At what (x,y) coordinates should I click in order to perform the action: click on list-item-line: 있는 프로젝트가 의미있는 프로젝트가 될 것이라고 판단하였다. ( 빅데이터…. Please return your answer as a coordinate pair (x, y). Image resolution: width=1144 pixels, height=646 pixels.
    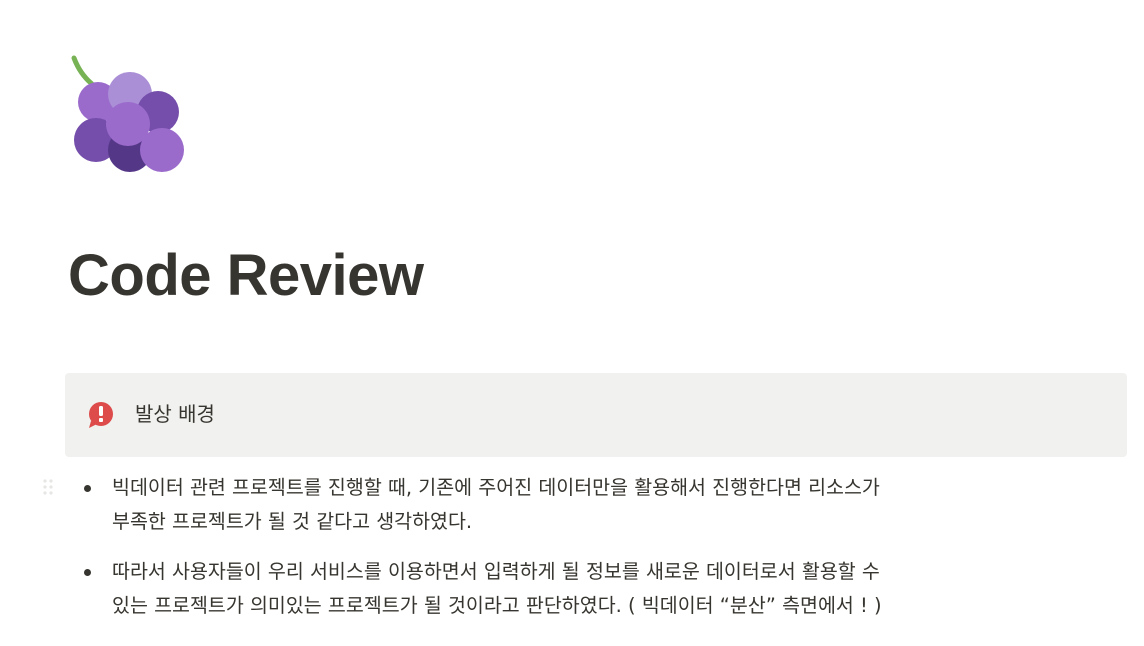
    Looking at the image, I should click on (497, 605).